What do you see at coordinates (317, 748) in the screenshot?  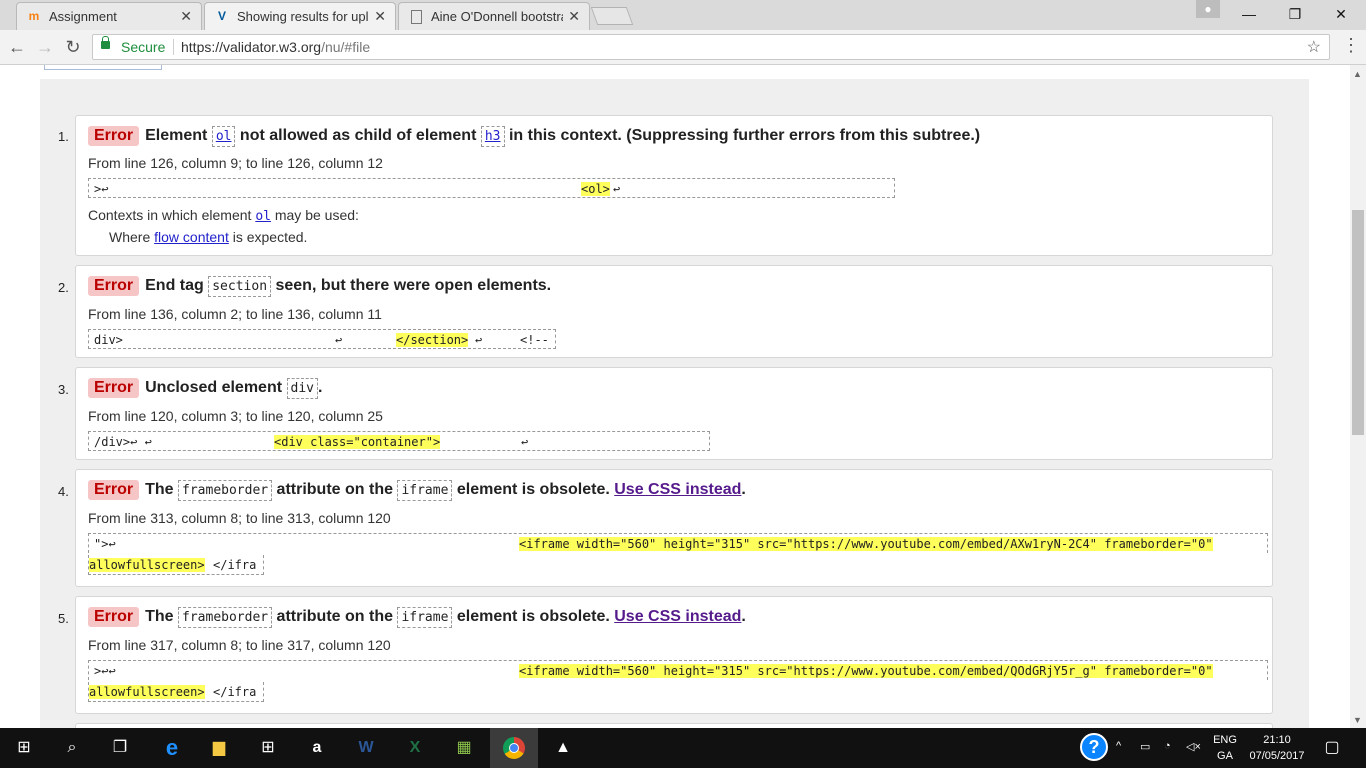 I see `amazon-icon: a` at bounding box center [317, 748].